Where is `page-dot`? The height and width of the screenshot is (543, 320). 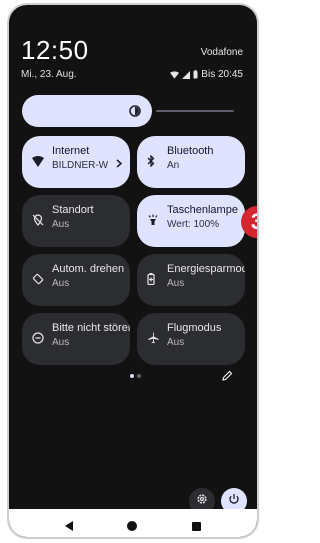 page-dot is located at coordinates (139, 376).